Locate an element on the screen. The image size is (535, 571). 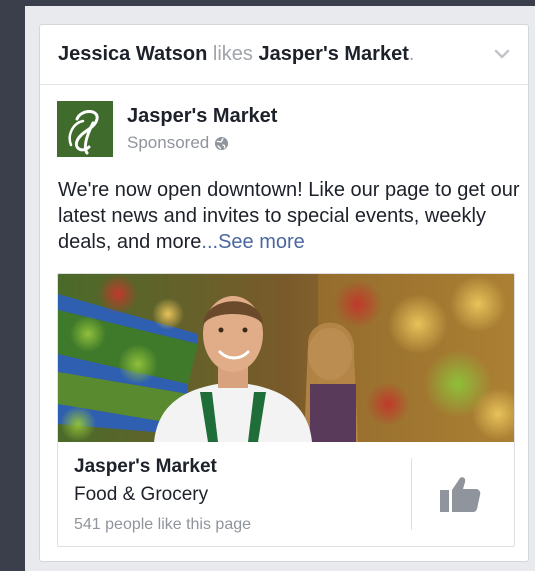
chevron-down-icon is located at coordinates (502, 54).